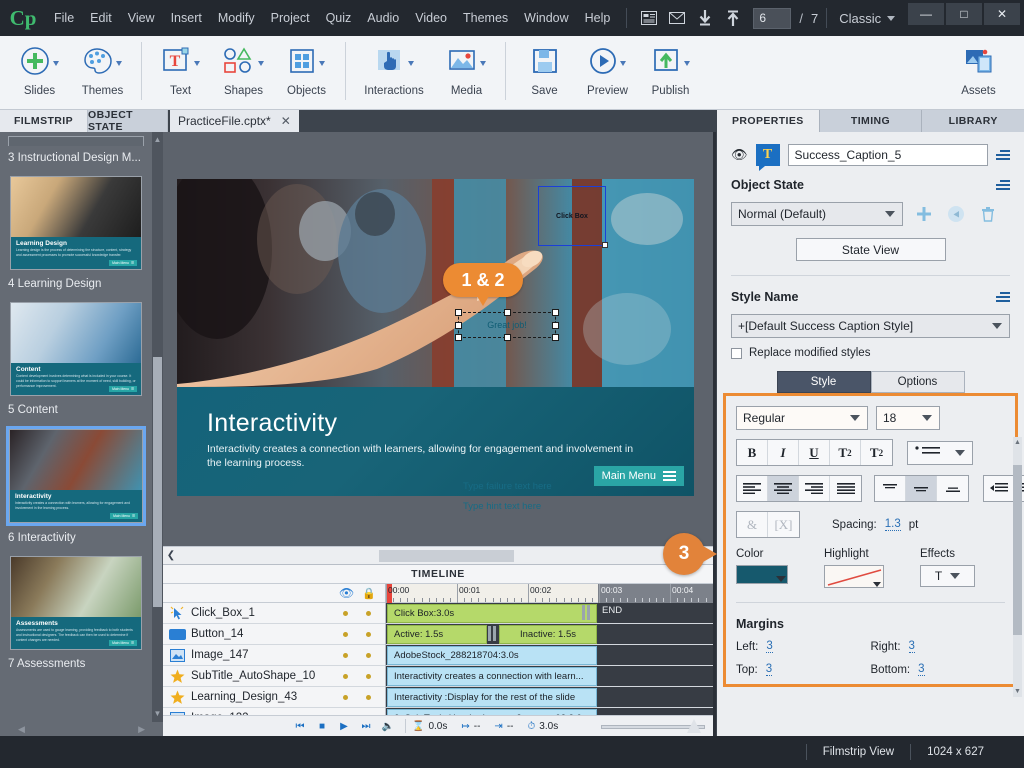 The height and width of the screenshot is (768, 1024). Describe the element at coordinates (876, 452) in the screenshot. I see `subscript-button: T2` at that location.